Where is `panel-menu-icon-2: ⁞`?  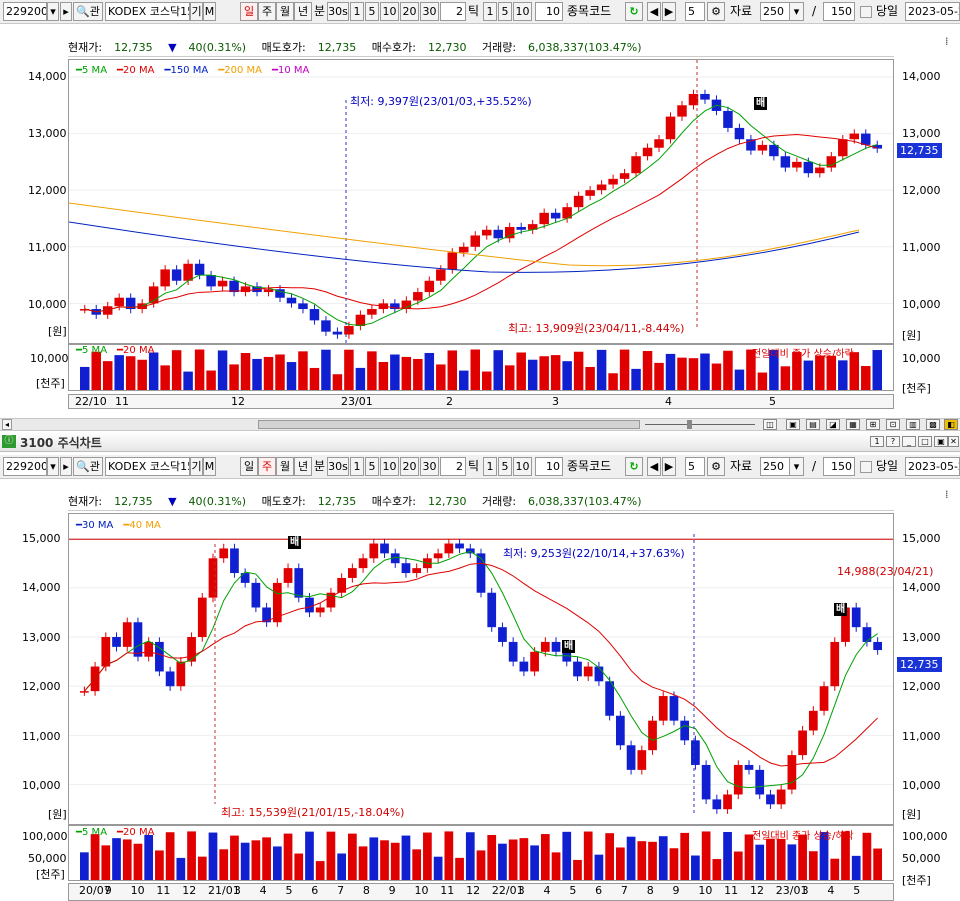 panel-menu-icon-2: ⁞ is located at coordinates (951, 494).